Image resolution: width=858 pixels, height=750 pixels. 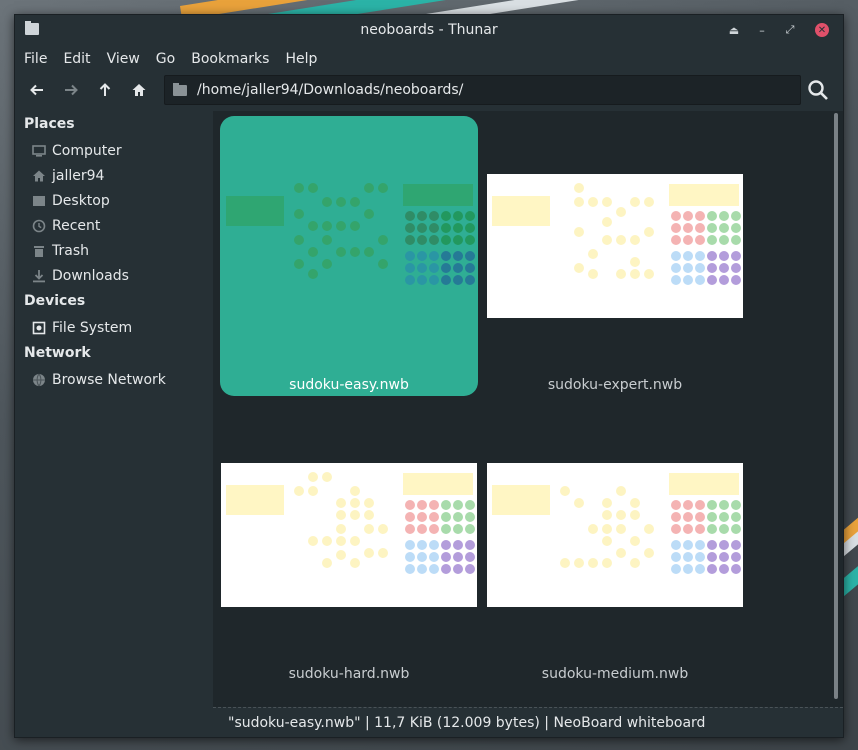 I want to click on window-title: neoboards - Thunar, so click(x=429, y=30).